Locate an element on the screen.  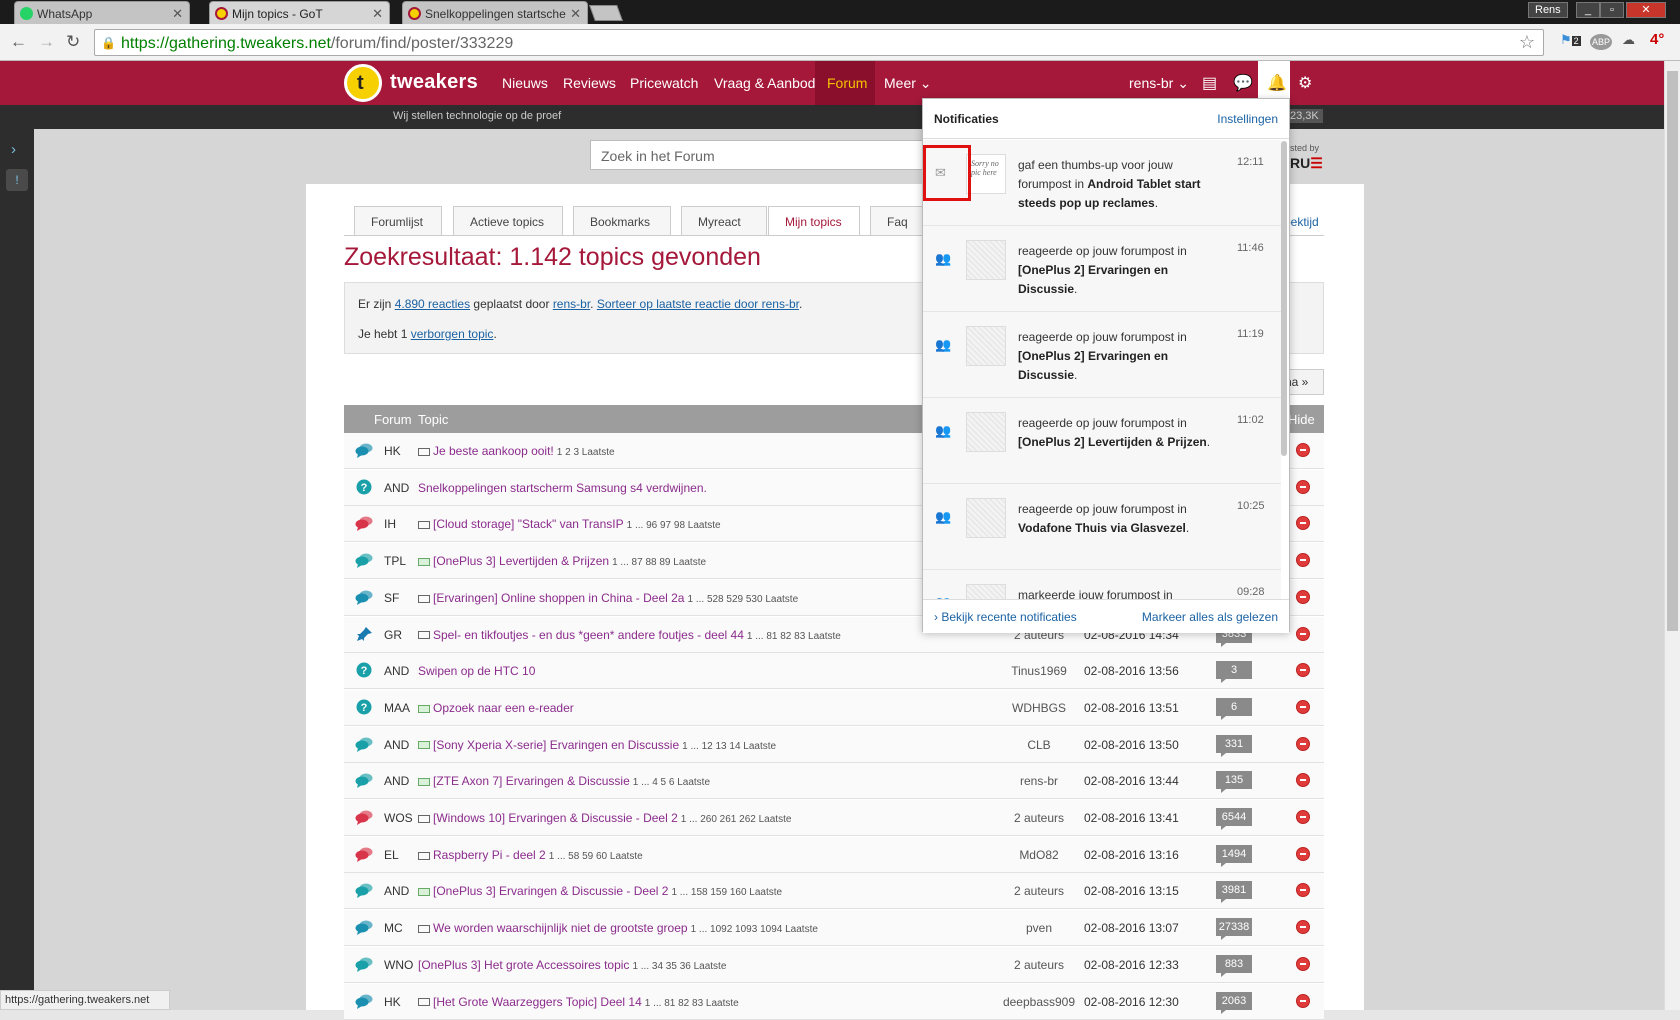
user-menu: rens-br ⌄ is located at coordinates (1159, 83).